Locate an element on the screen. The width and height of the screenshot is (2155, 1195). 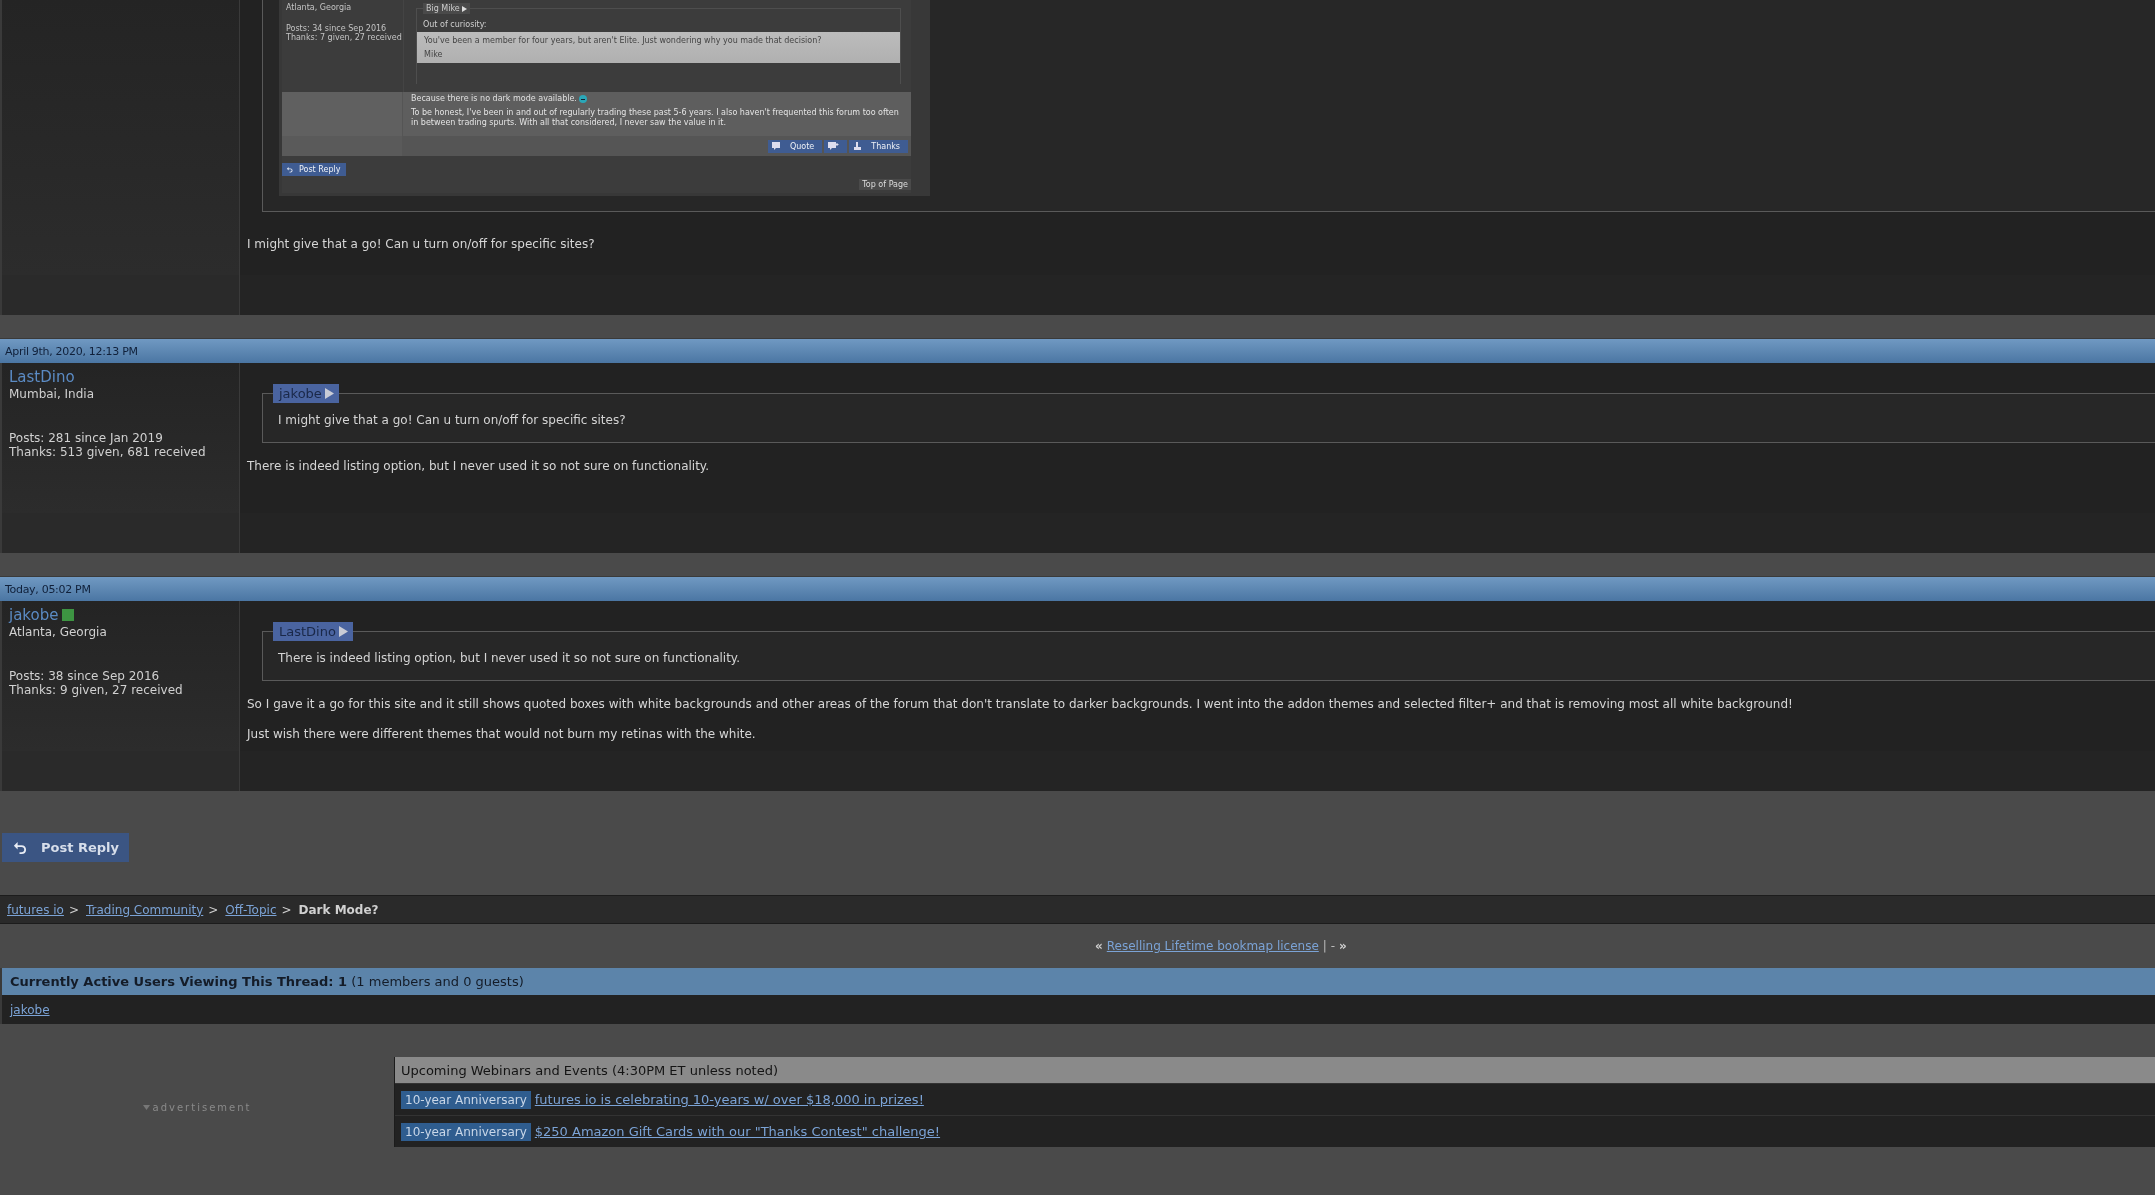
previous-thread-arrow: « is located at coordinates (1099, 946).